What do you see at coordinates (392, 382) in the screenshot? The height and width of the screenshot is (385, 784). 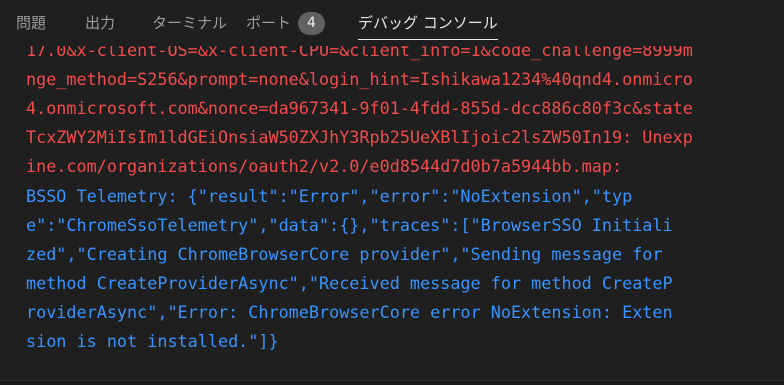 I see `panel-bottom-border` at bounding box center [392, 382].